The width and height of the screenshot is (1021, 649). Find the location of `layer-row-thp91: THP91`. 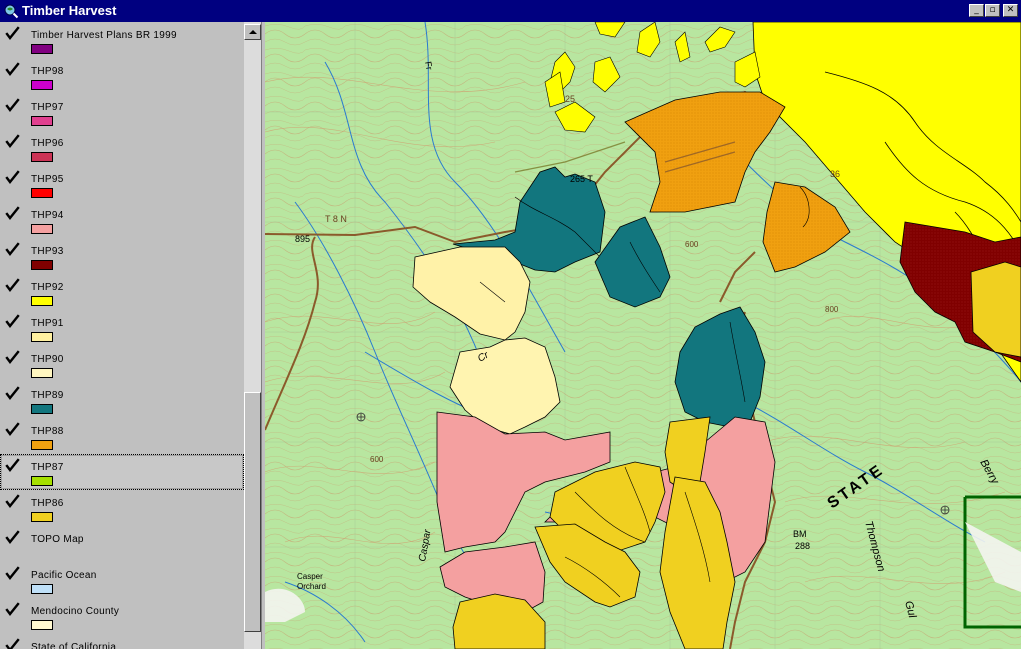

layer-row-thp91: THP91 is located at coordinates (122, 328).